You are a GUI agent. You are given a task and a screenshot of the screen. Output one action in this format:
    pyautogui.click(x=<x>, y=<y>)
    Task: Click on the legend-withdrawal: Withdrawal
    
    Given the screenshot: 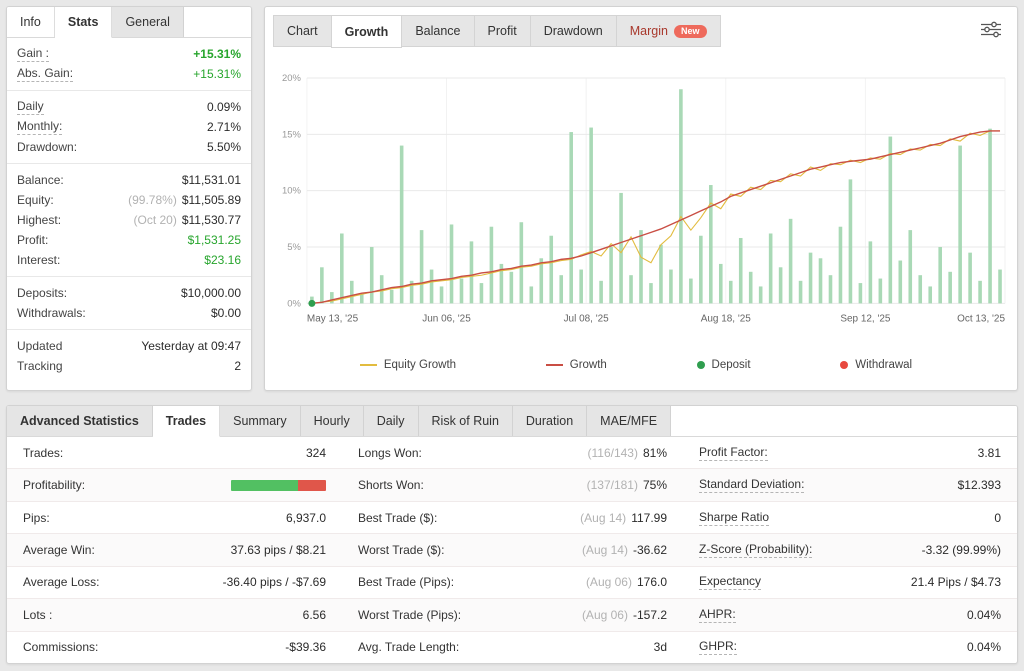 What is the action you would take?
    pyautogui.click(x=876, y=365)
    